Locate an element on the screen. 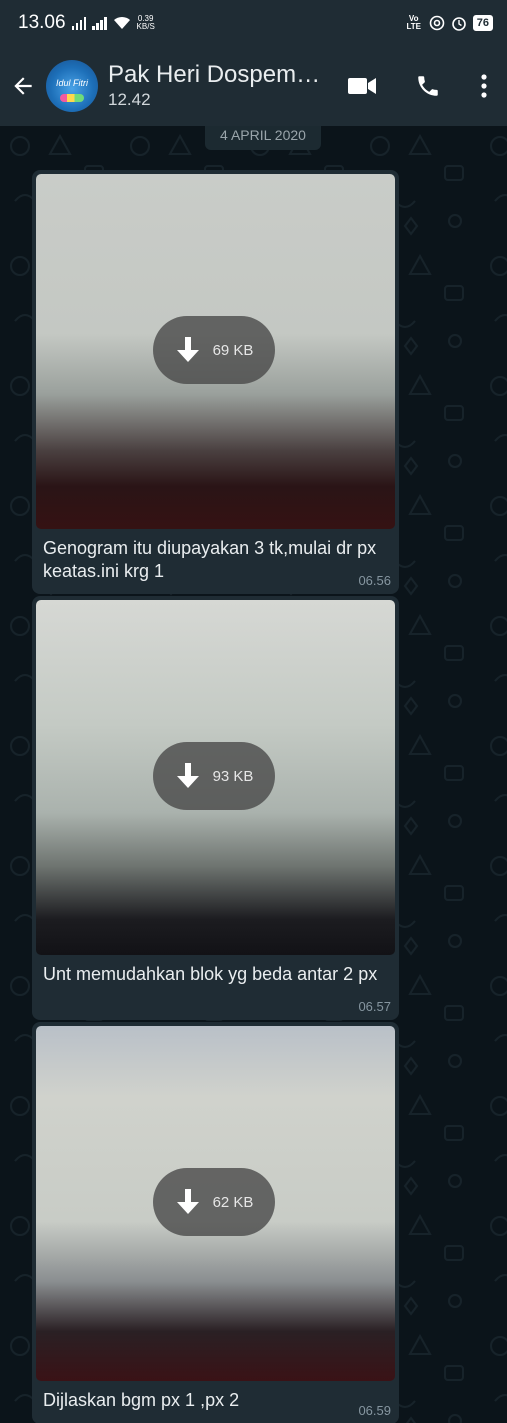  net-speed-unit: KB/S is located at coordinates (145, 26).